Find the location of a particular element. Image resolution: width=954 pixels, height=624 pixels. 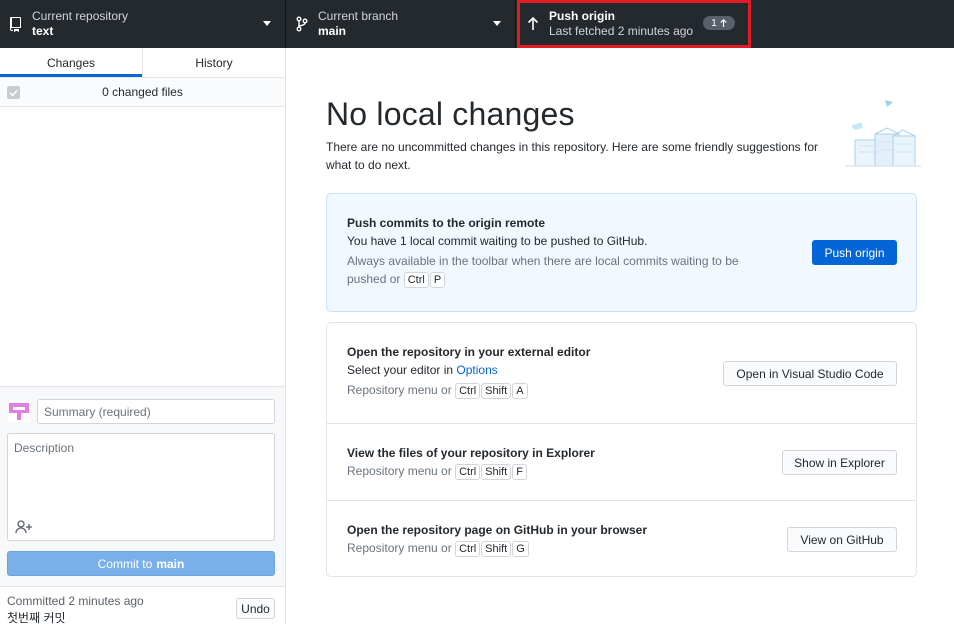

view-on-github-button: View on GitHub is located at coordinates (842, 539).